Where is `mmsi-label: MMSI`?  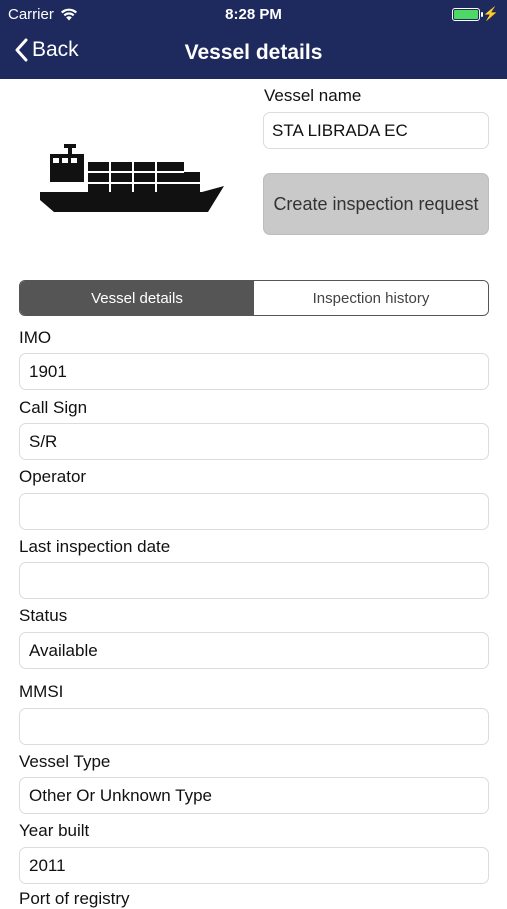 mmsi-label: MMSI is located at coordinates (41, 691).